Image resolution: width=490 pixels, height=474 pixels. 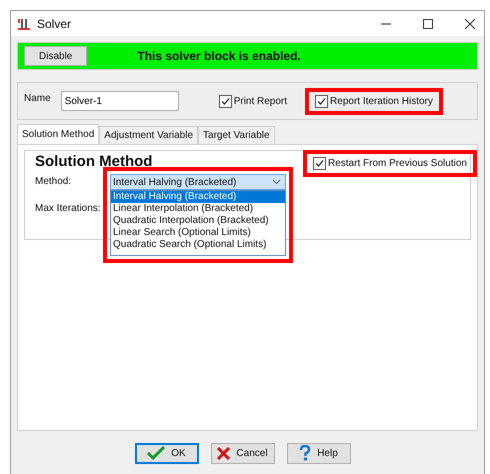 What do you see at coordinates (198, 221) in the screenshot?
I see `dropdown-option: Quadratic Interpolation (Bracketed)` at bounding box center [198, 221].